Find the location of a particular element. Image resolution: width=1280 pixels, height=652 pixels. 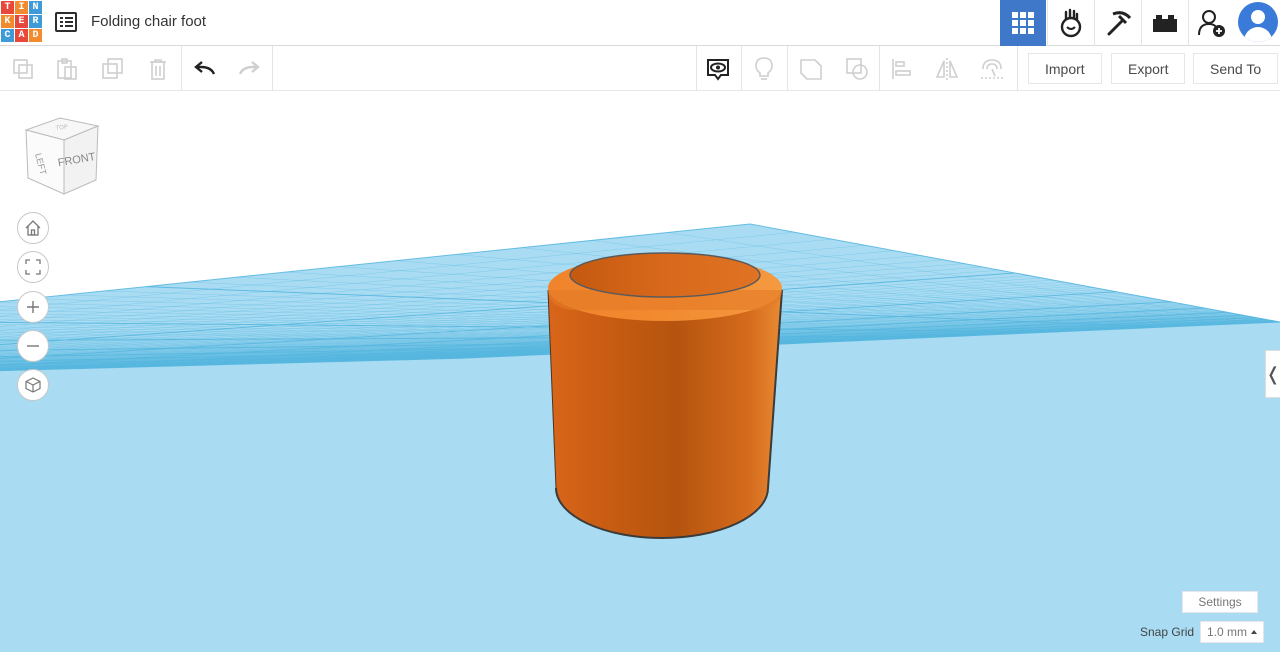

redo-icon is located at coordinates (249, 69).